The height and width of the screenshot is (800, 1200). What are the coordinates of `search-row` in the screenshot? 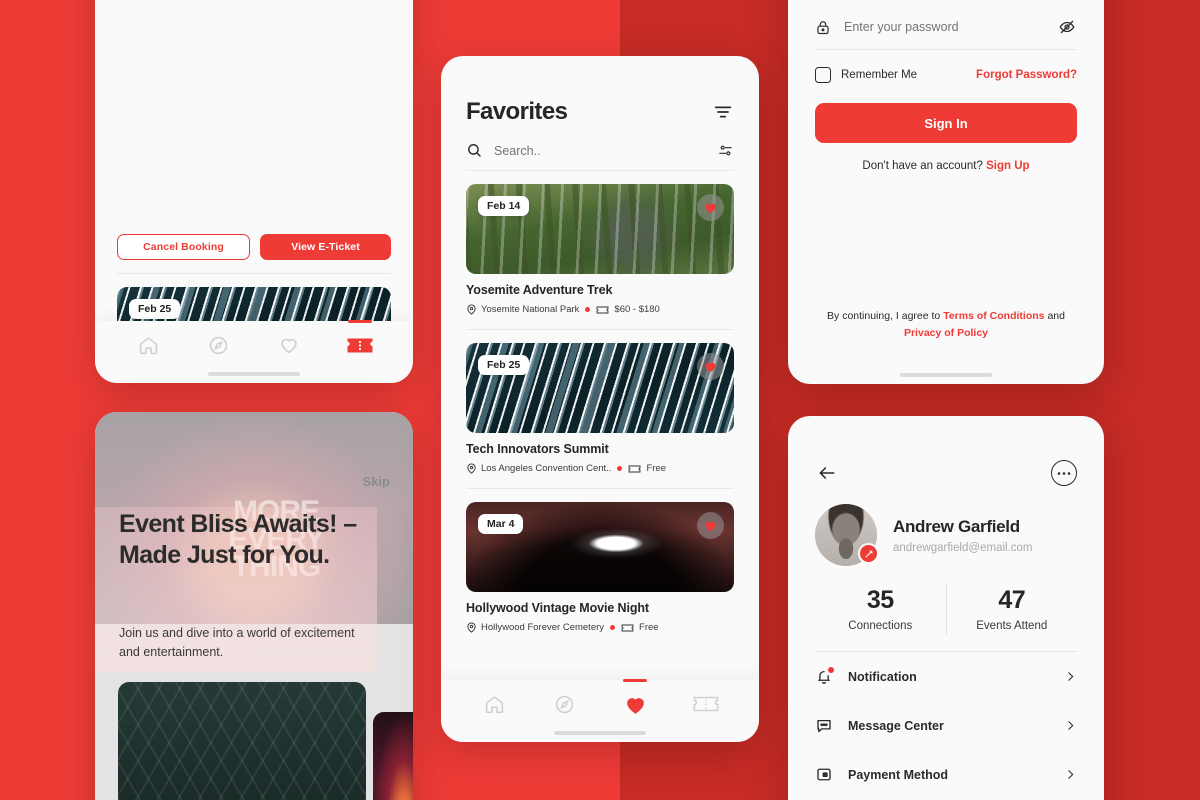 It's located at (600, 148).